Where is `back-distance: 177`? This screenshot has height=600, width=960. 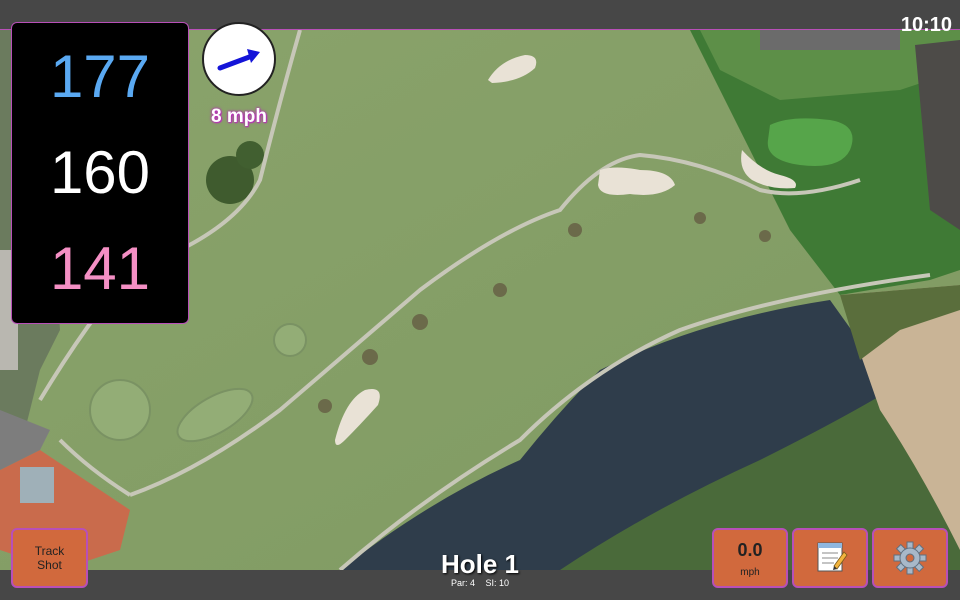
back-distance: 177 is located at coordinates (100, 76).